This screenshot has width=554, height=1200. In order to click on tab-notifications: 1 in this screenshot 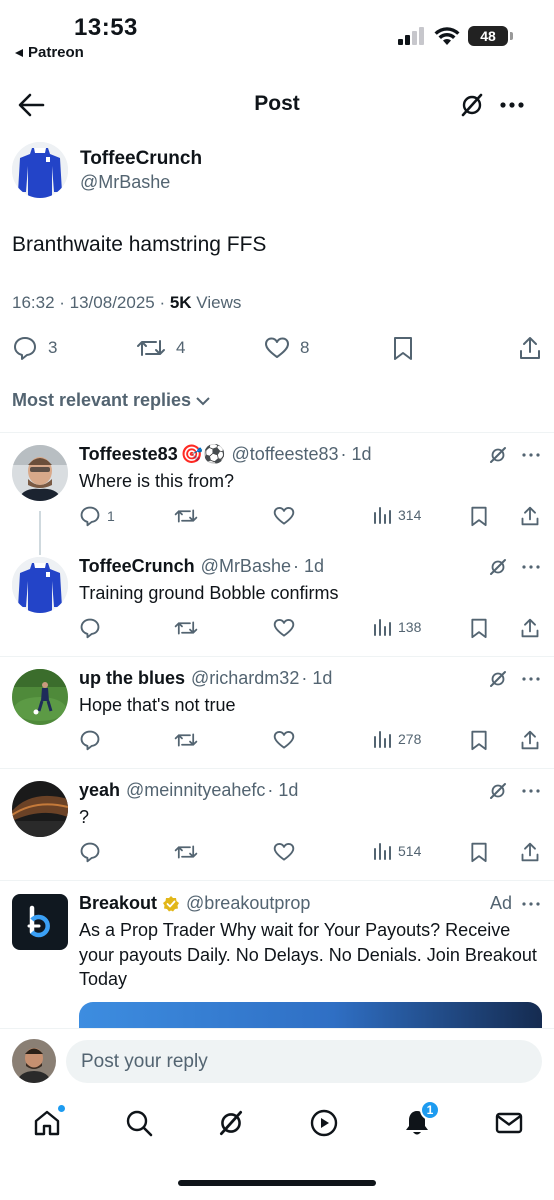, I will do `click(421, 1119)`.